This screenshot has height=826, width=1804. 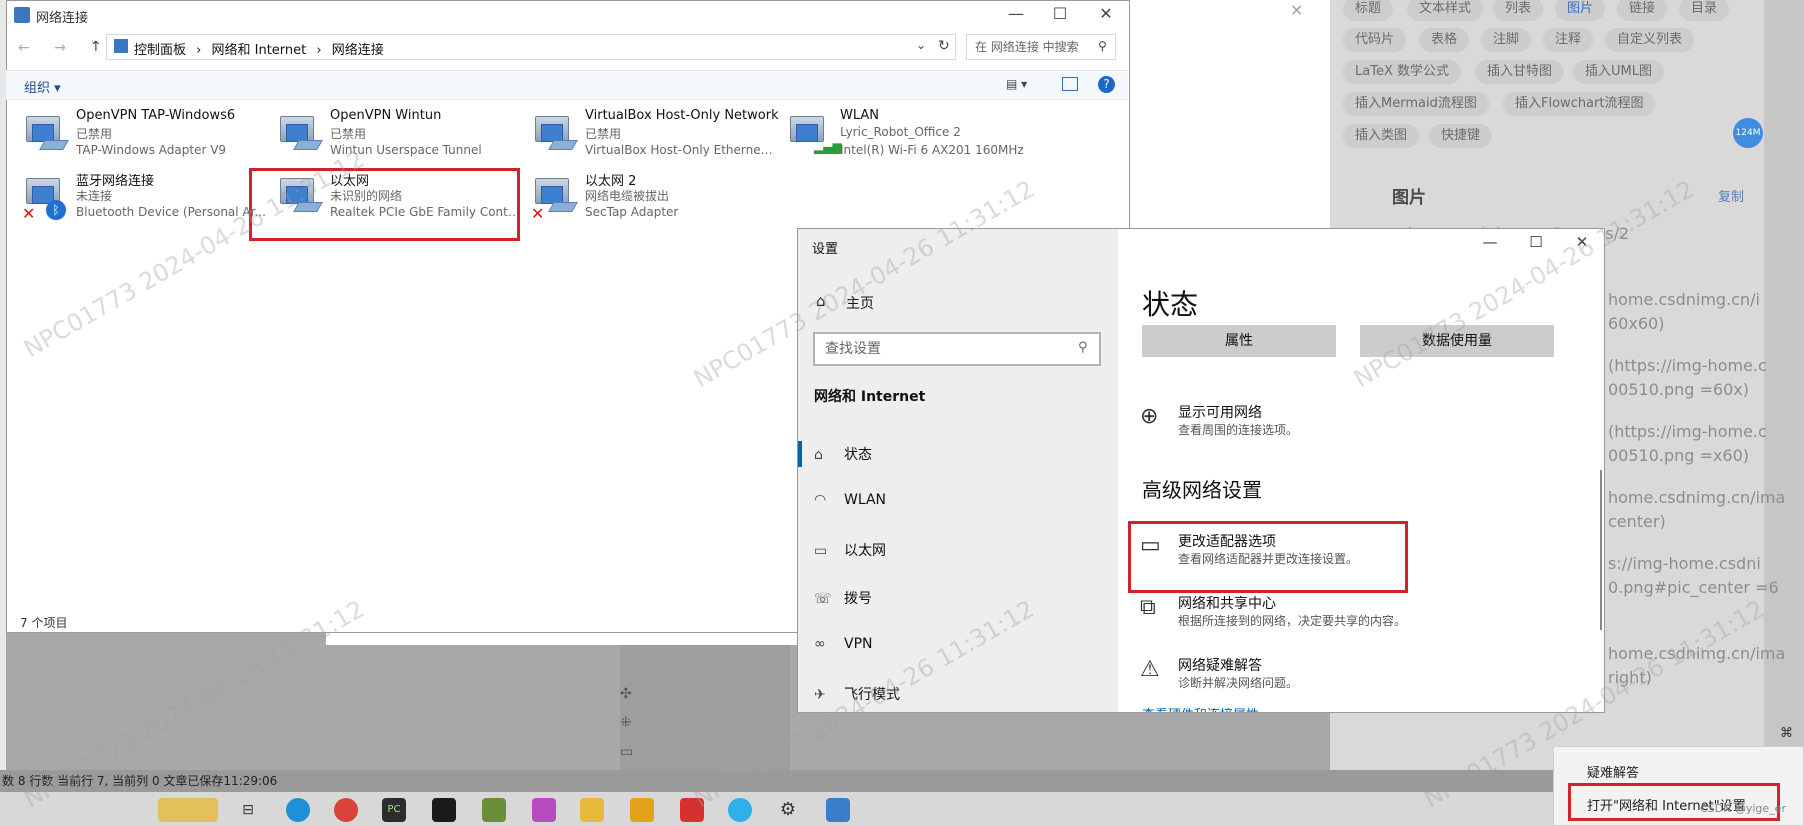 What do you see at coordinates (821, 301) in the screenshot?
I see `home-icon: ⌂` at bounding box center [821, 301].